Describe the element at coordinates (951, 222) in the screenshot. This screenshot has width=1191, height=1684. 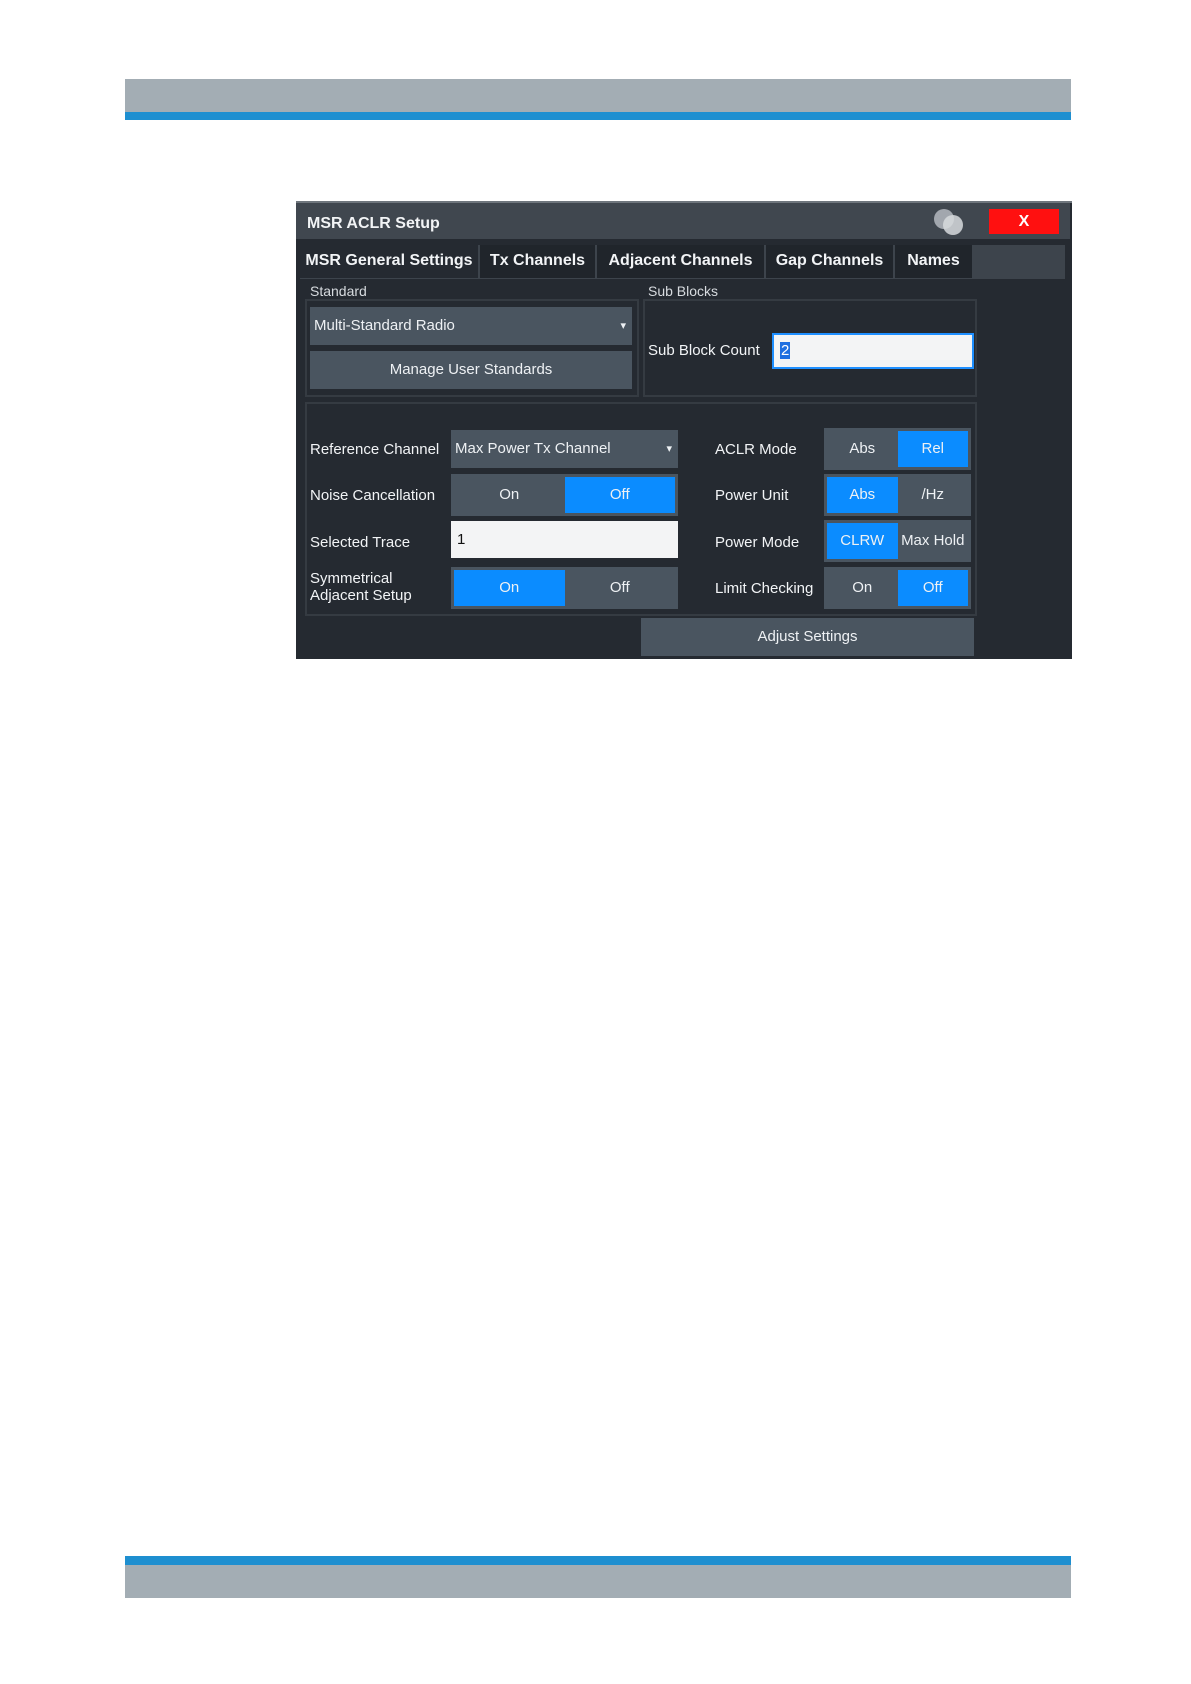
I see `window-overlap-icon` at that location.